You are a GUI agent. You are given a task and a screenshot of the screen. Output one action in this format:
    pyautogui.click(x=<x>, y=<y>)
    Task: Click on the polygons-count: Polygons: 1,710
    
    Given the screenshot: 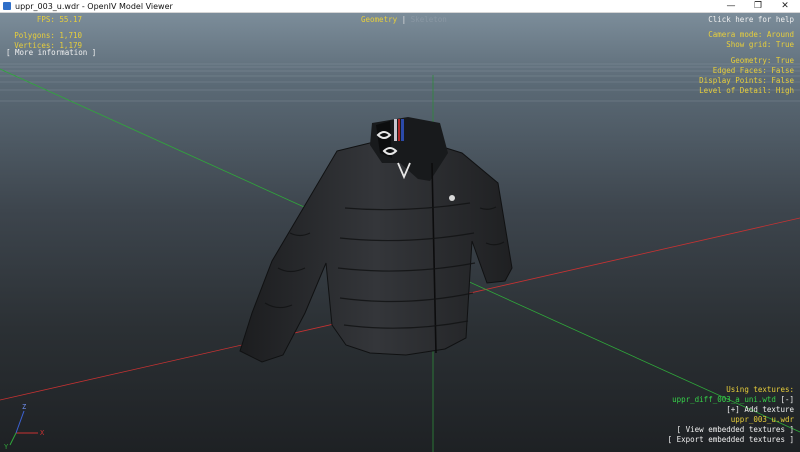 What is the action you would take?
    pyautogui.click(x=48, y=35)
    